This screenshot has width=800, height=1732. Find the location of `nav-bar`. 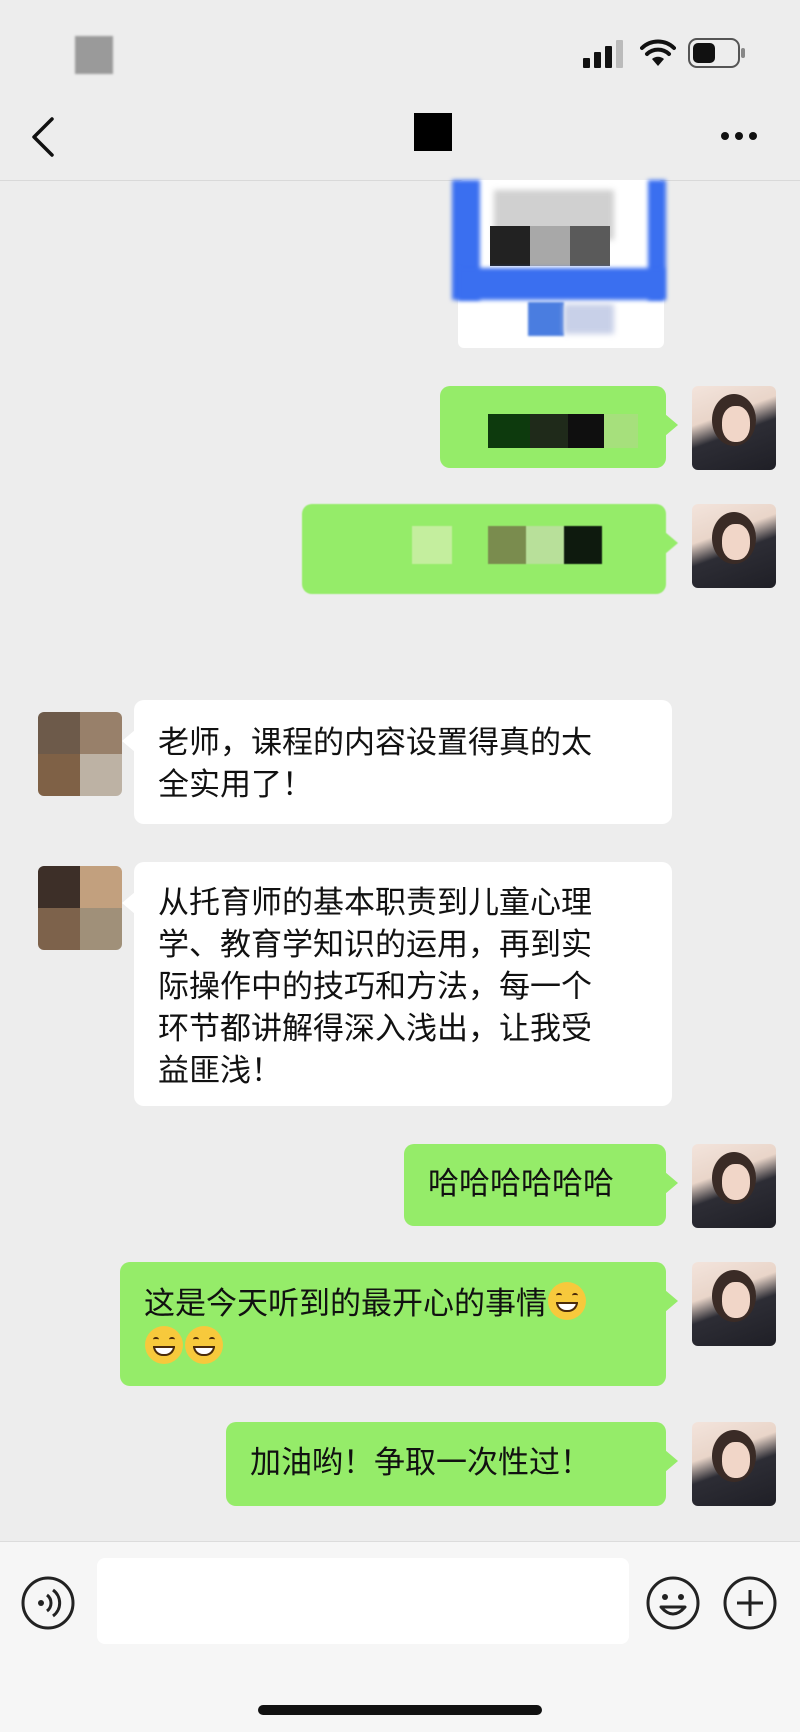

nav-bar is located at coordinates (400, 138).